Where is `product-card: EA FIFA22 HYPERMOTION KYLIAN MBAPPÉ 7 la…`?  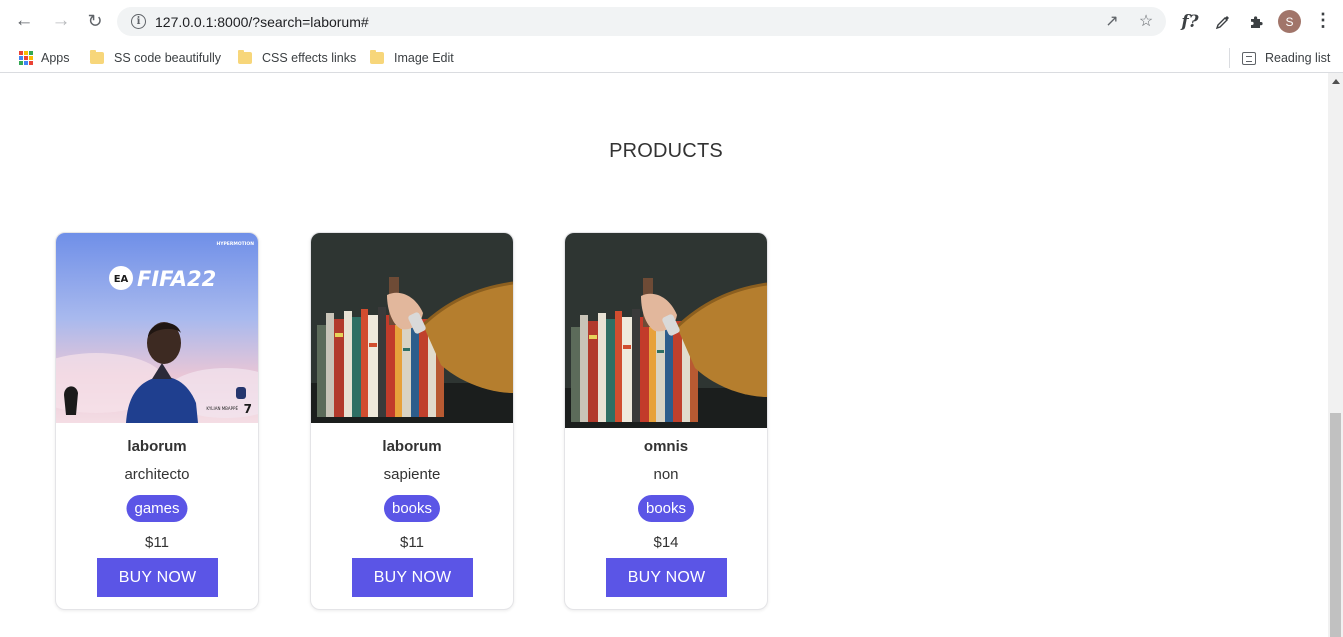
product-card: EA FIFA22 HYPERMOTION KYLIAN MBAPPÉ 7 la… is located at coordinates (157, 421).